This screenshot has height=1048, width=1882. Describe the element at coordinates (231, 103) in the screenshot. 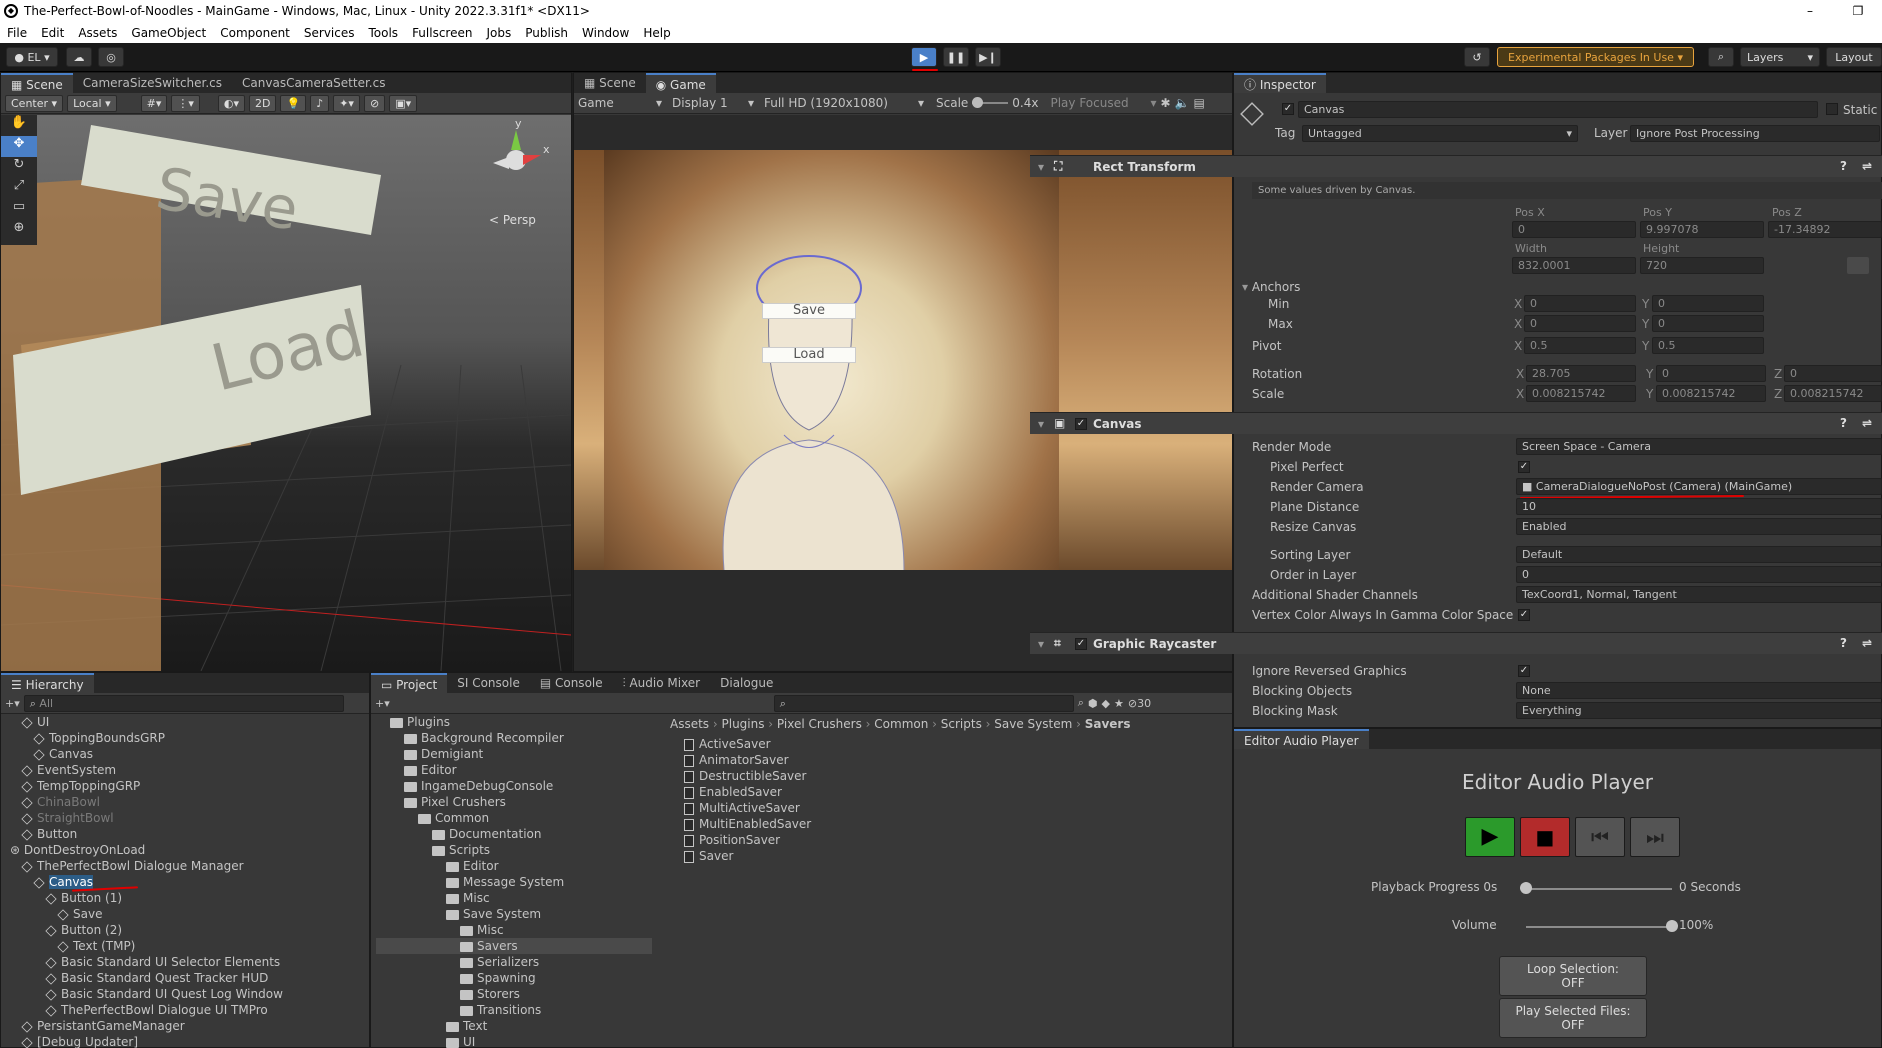

I see `shading-mode-icon: ◐▾` at that location.